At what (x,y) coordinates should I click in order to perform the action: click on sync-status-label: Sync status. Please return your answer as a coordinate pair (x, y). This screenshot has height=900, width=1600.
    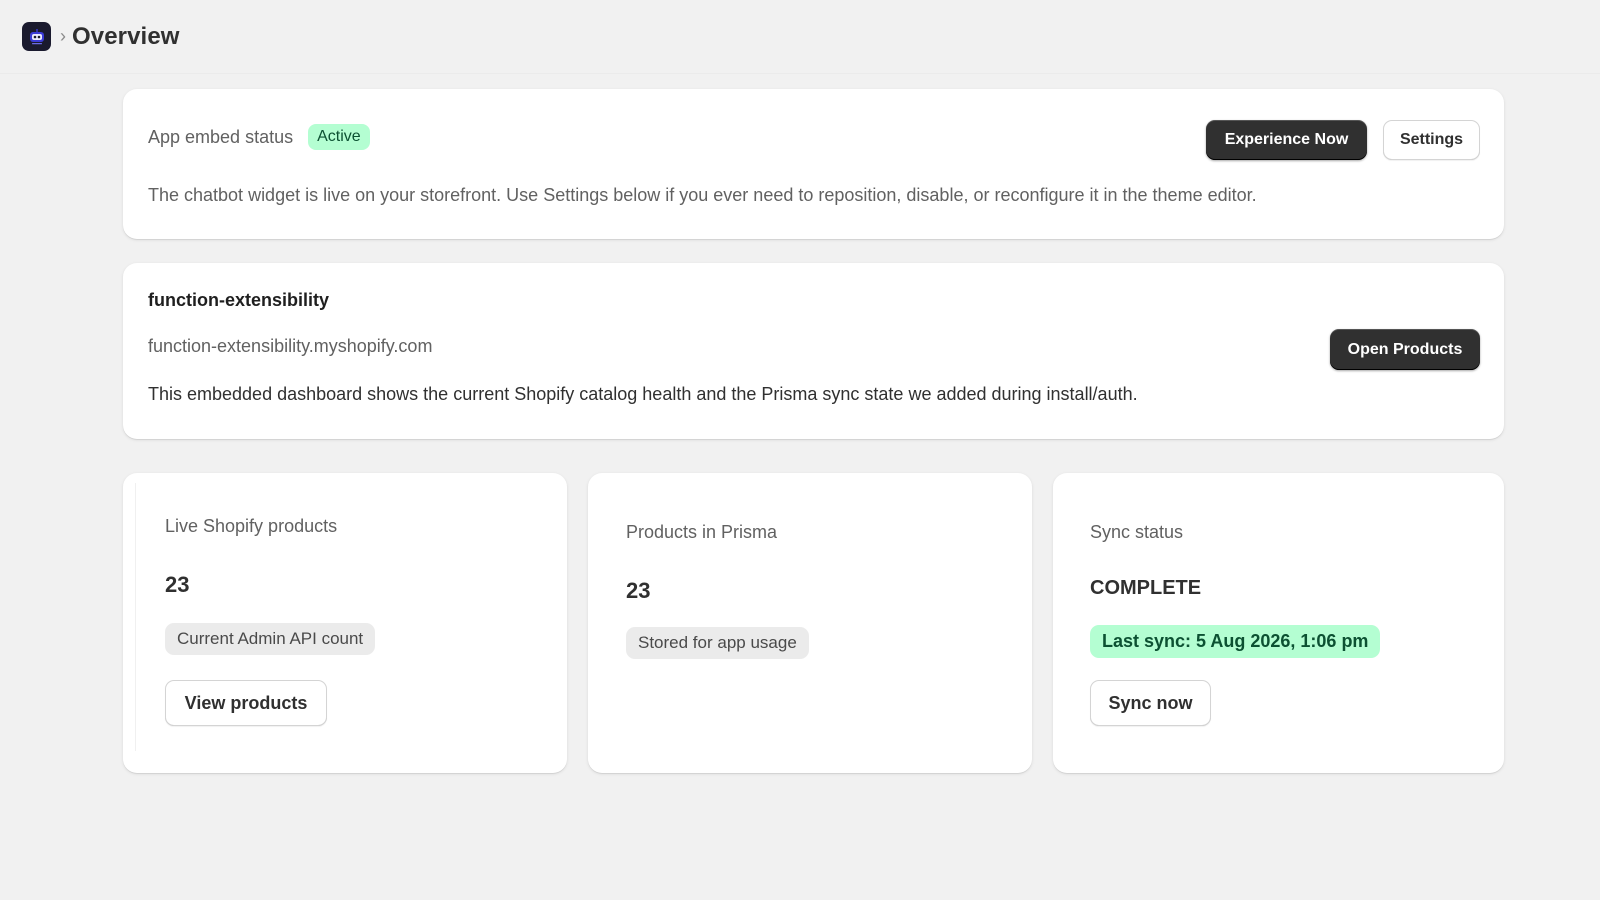
    Looking at the image, I should click on (1137, 532).